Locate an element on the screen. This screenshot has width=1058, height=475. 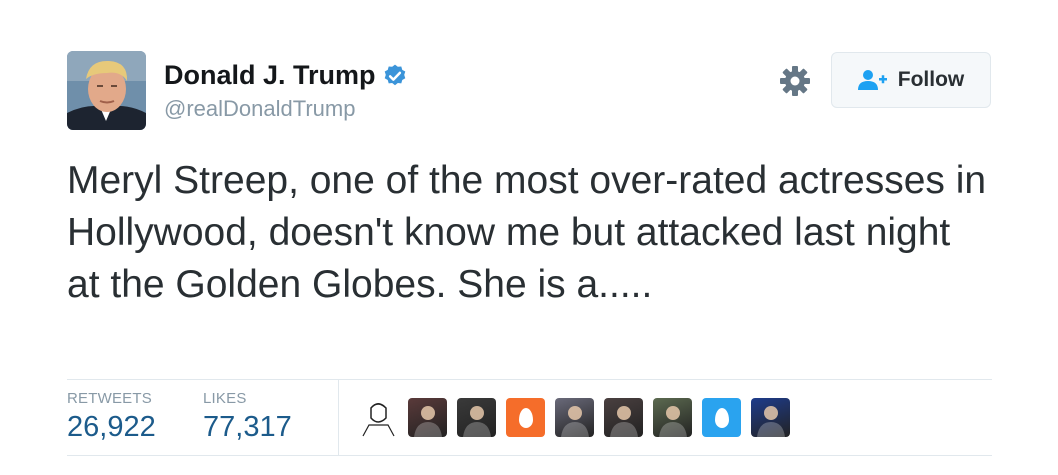
follow-button: Follow is located at coordinates (911, 80).